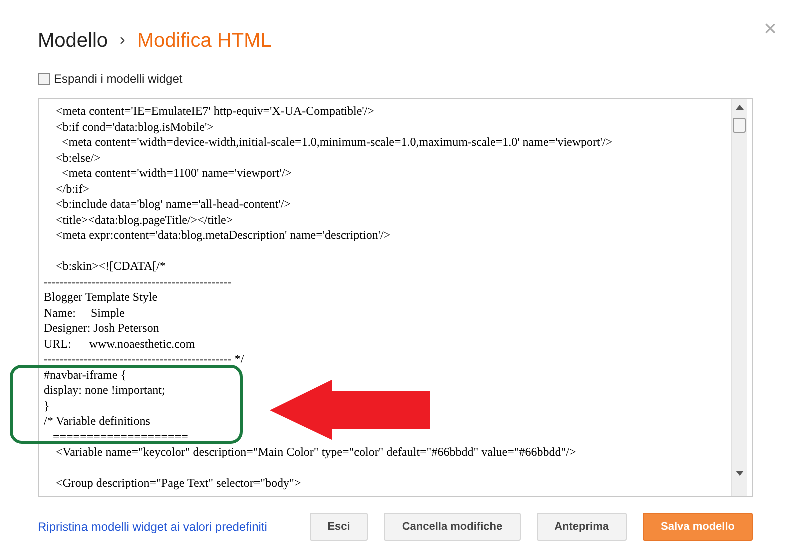 The height and width of the screenshot is (550, 787). I want to click on code-line: <b:else/>, so click(78, 158).